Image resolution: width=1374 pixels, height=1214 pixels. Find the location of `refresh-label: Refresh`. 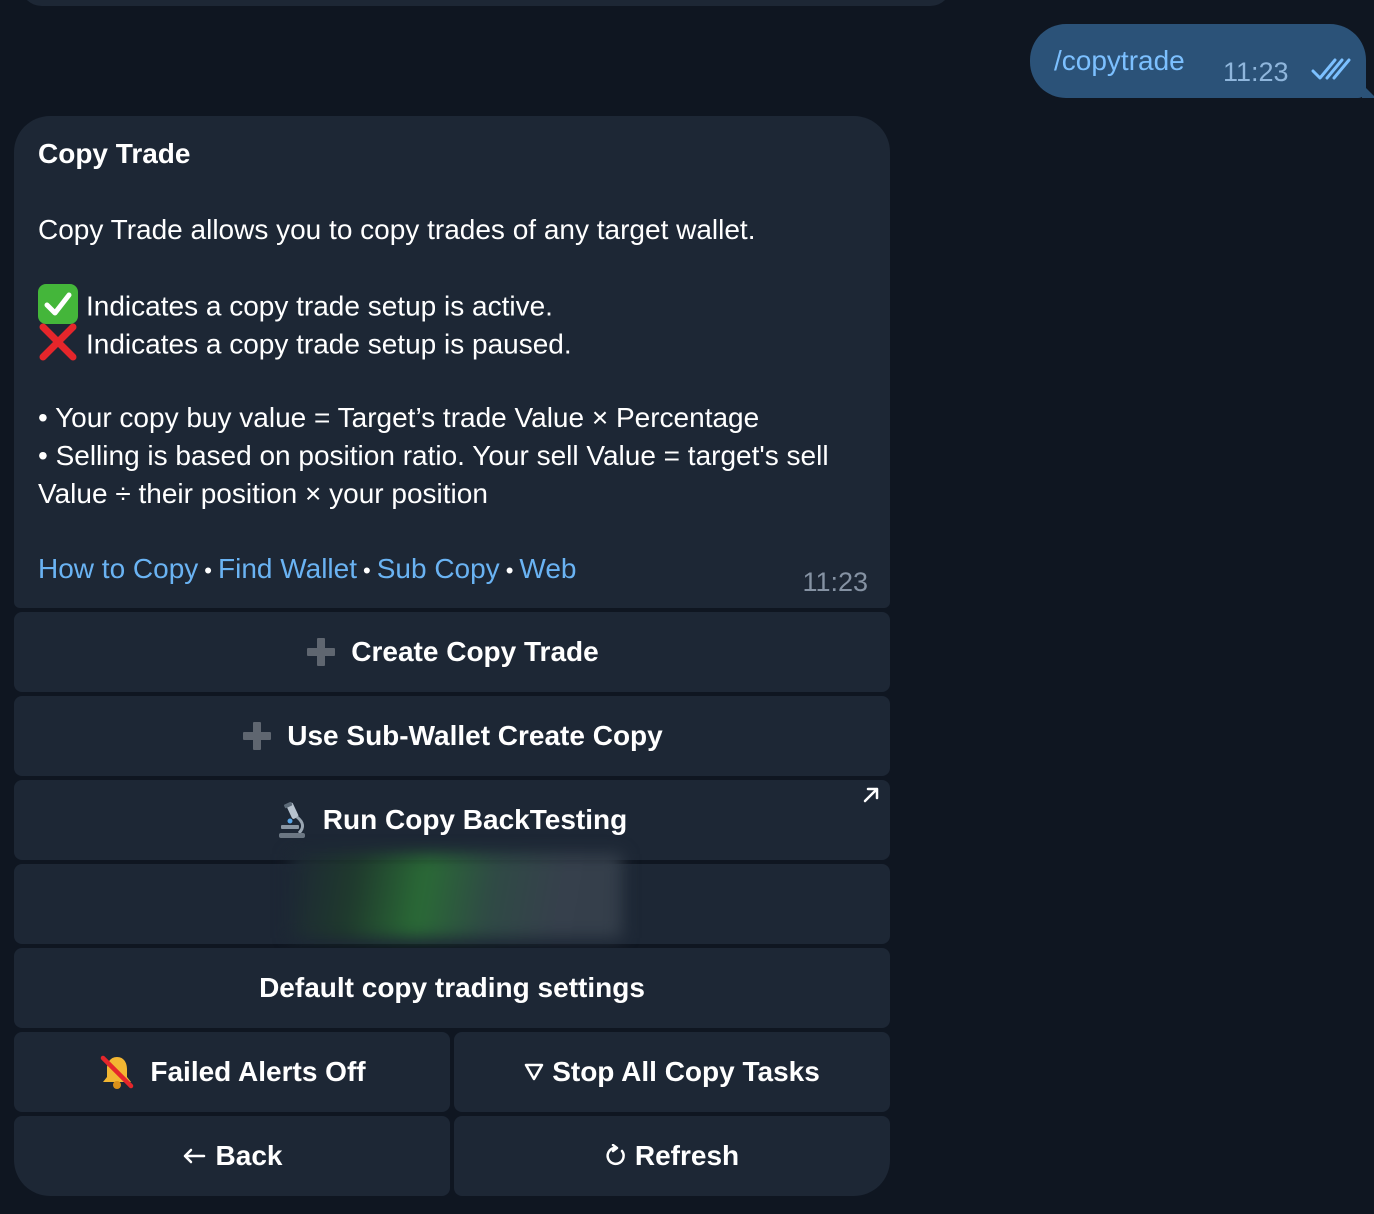

refresh-label: Refresh is located at coordinates (687, 1155).